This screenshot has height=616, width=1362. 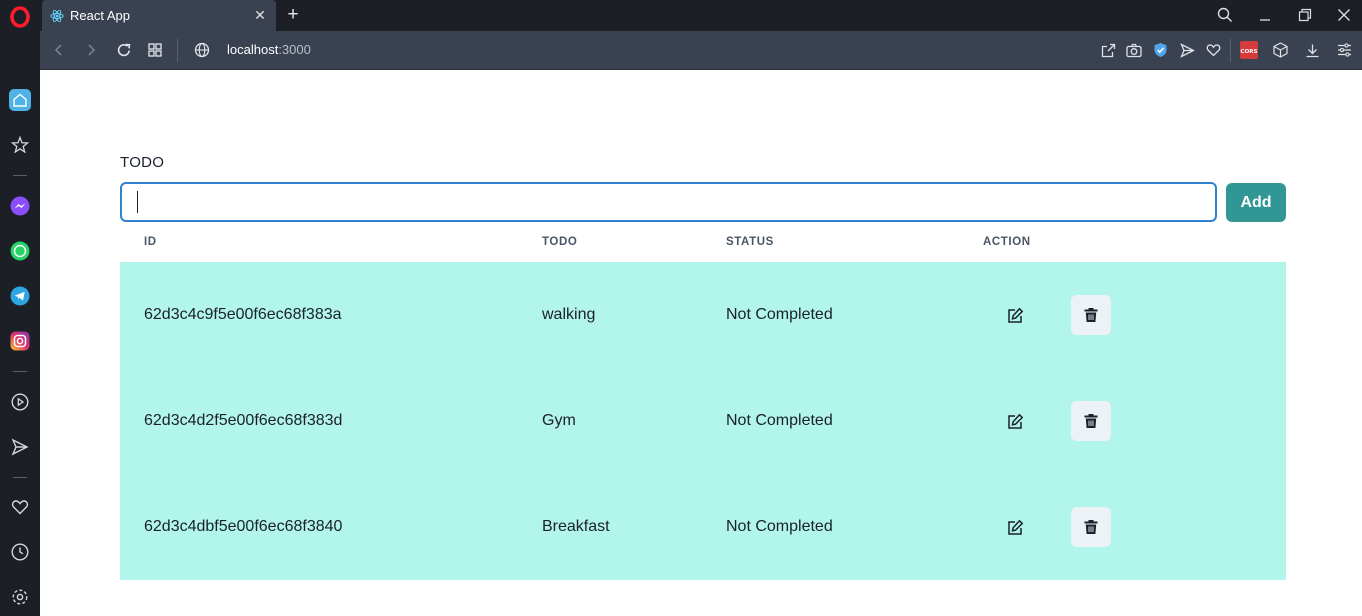 I want to click on todo-id: 62d3c4c9f5e00f6ec68f383a, so click(x=243, y=314).